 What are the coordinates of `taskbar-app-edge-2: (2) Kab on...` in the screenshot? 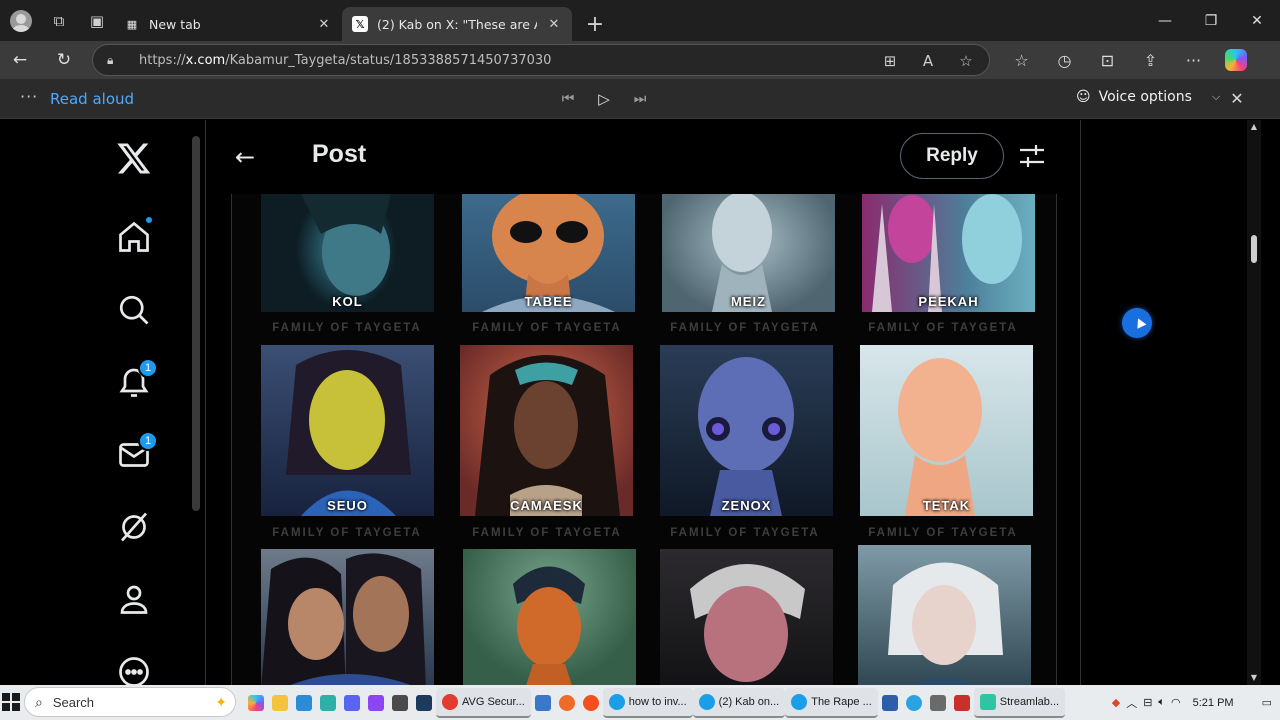 It's located at (739, 703).